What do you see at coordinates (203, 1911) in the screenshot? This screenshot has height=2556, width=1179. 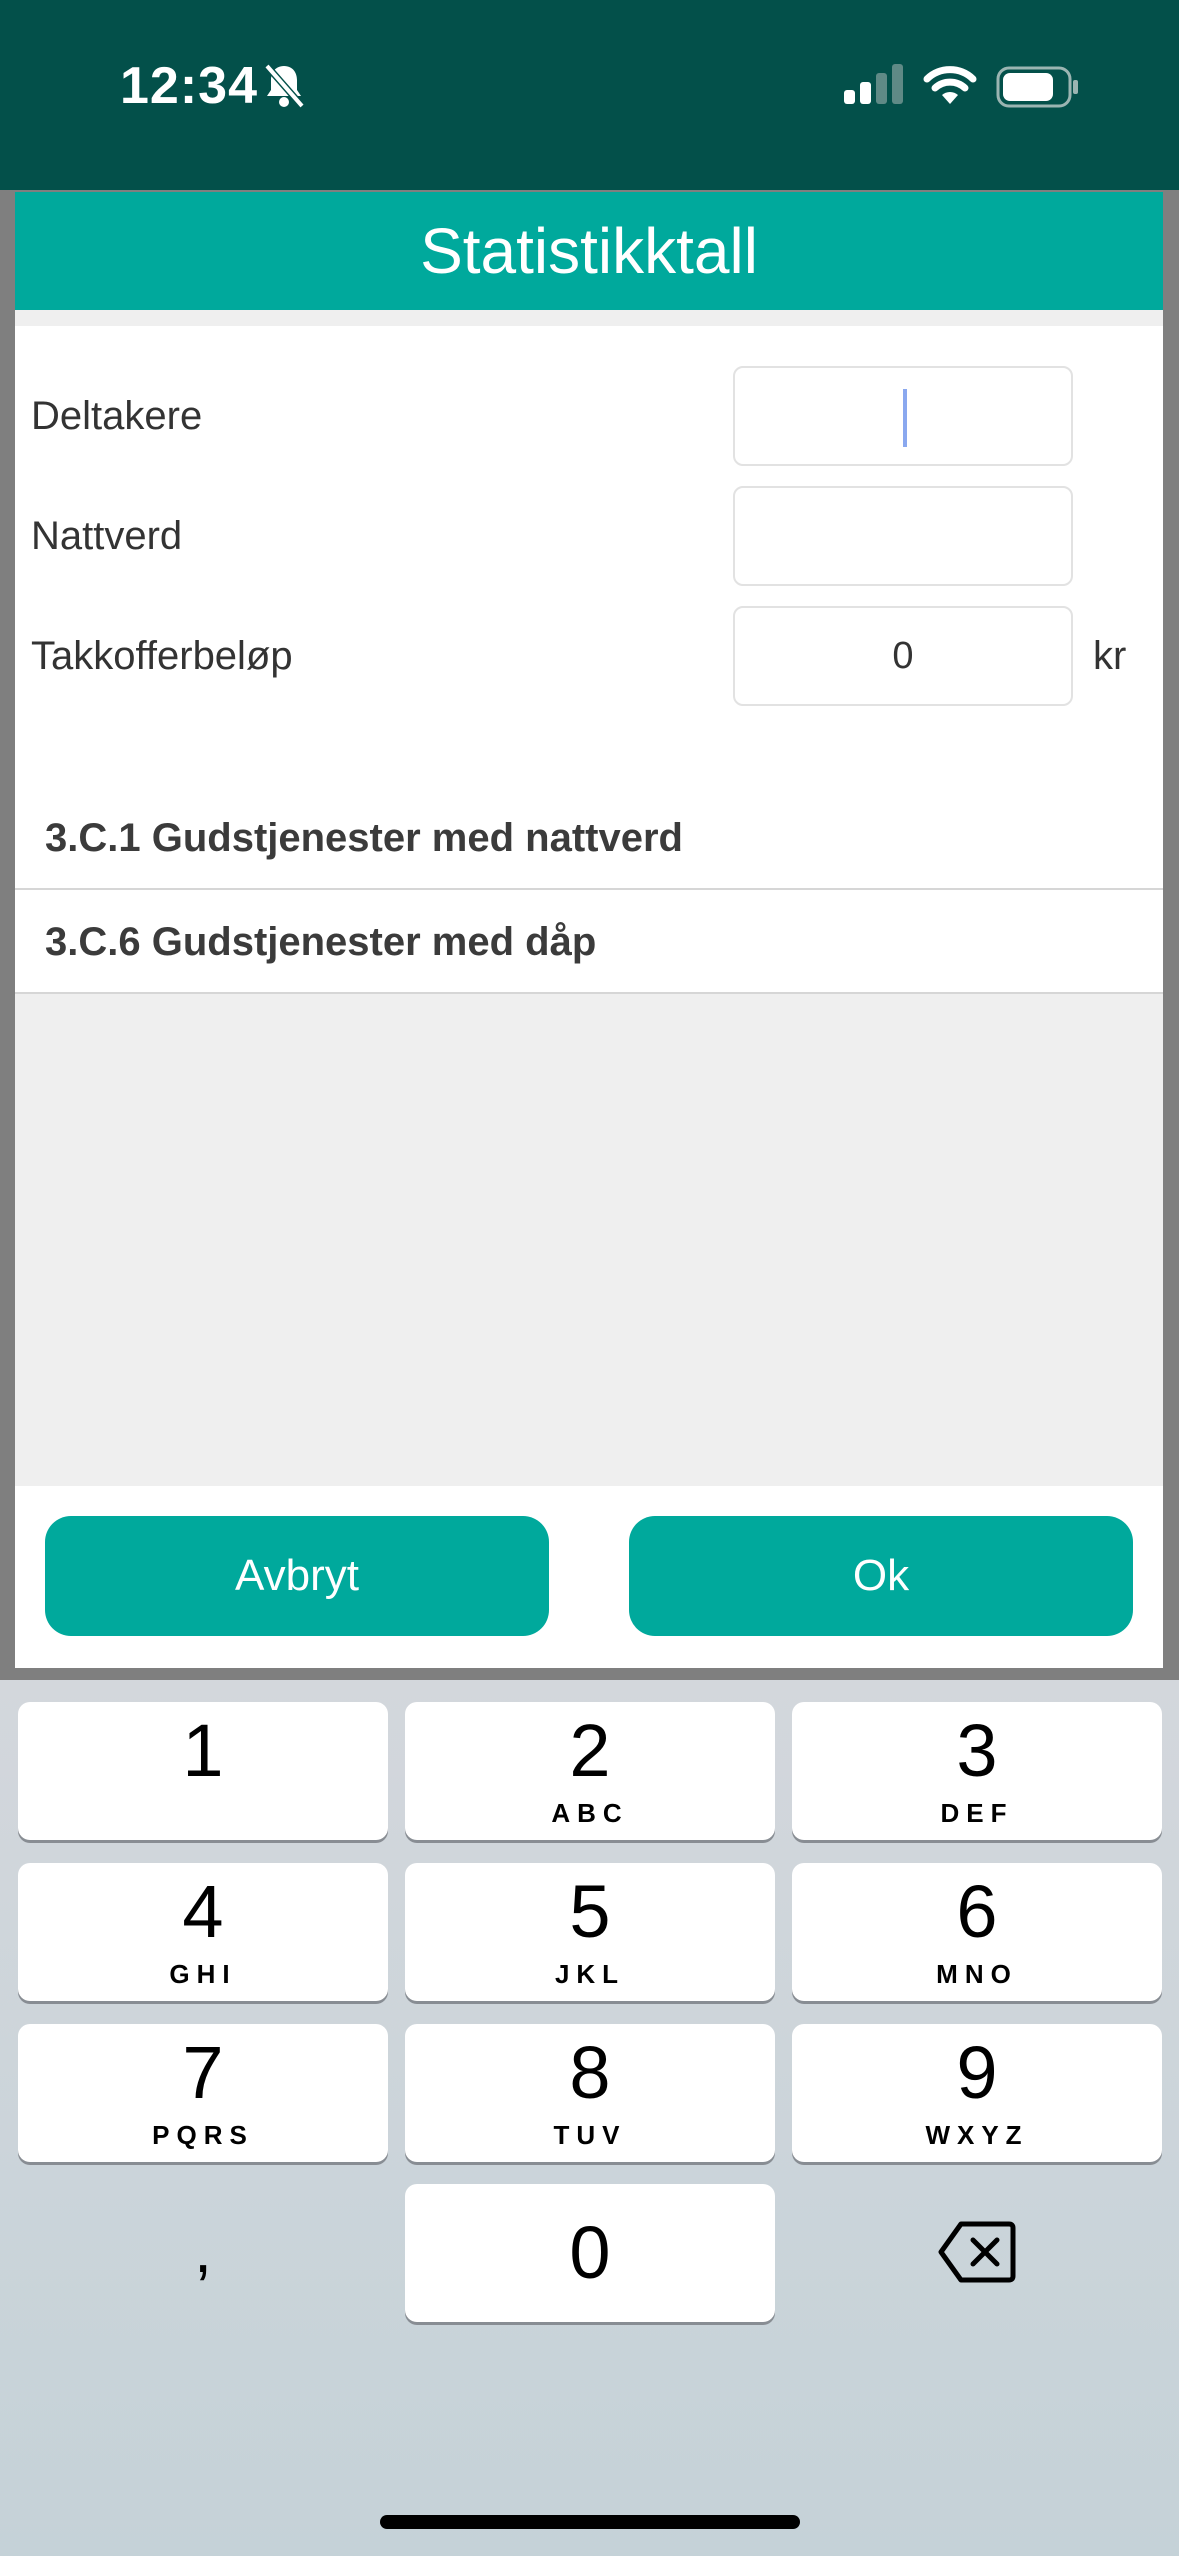 I see `key-digit: 4` at bounding box center [203, 1911].